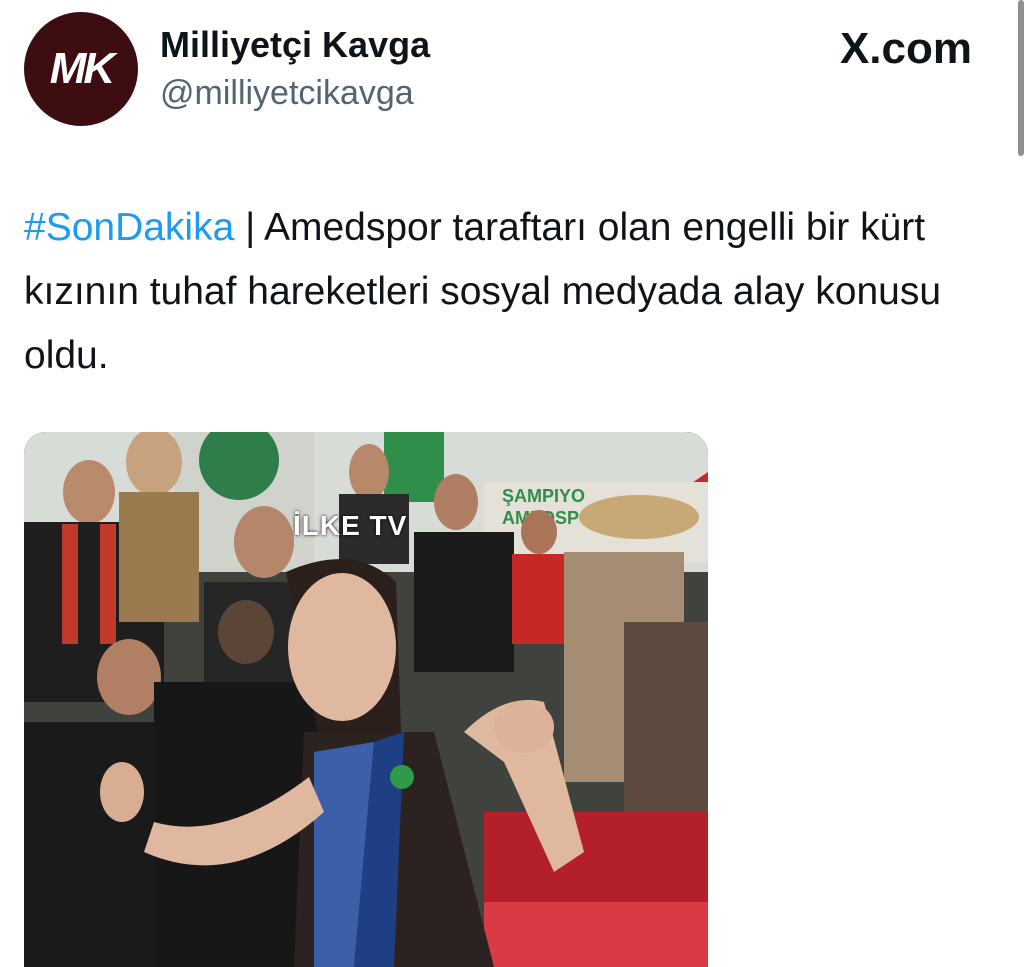 The height and width of the screenshot is (967, 1024). I want to click on source-label: X.com, so click(905, 48).